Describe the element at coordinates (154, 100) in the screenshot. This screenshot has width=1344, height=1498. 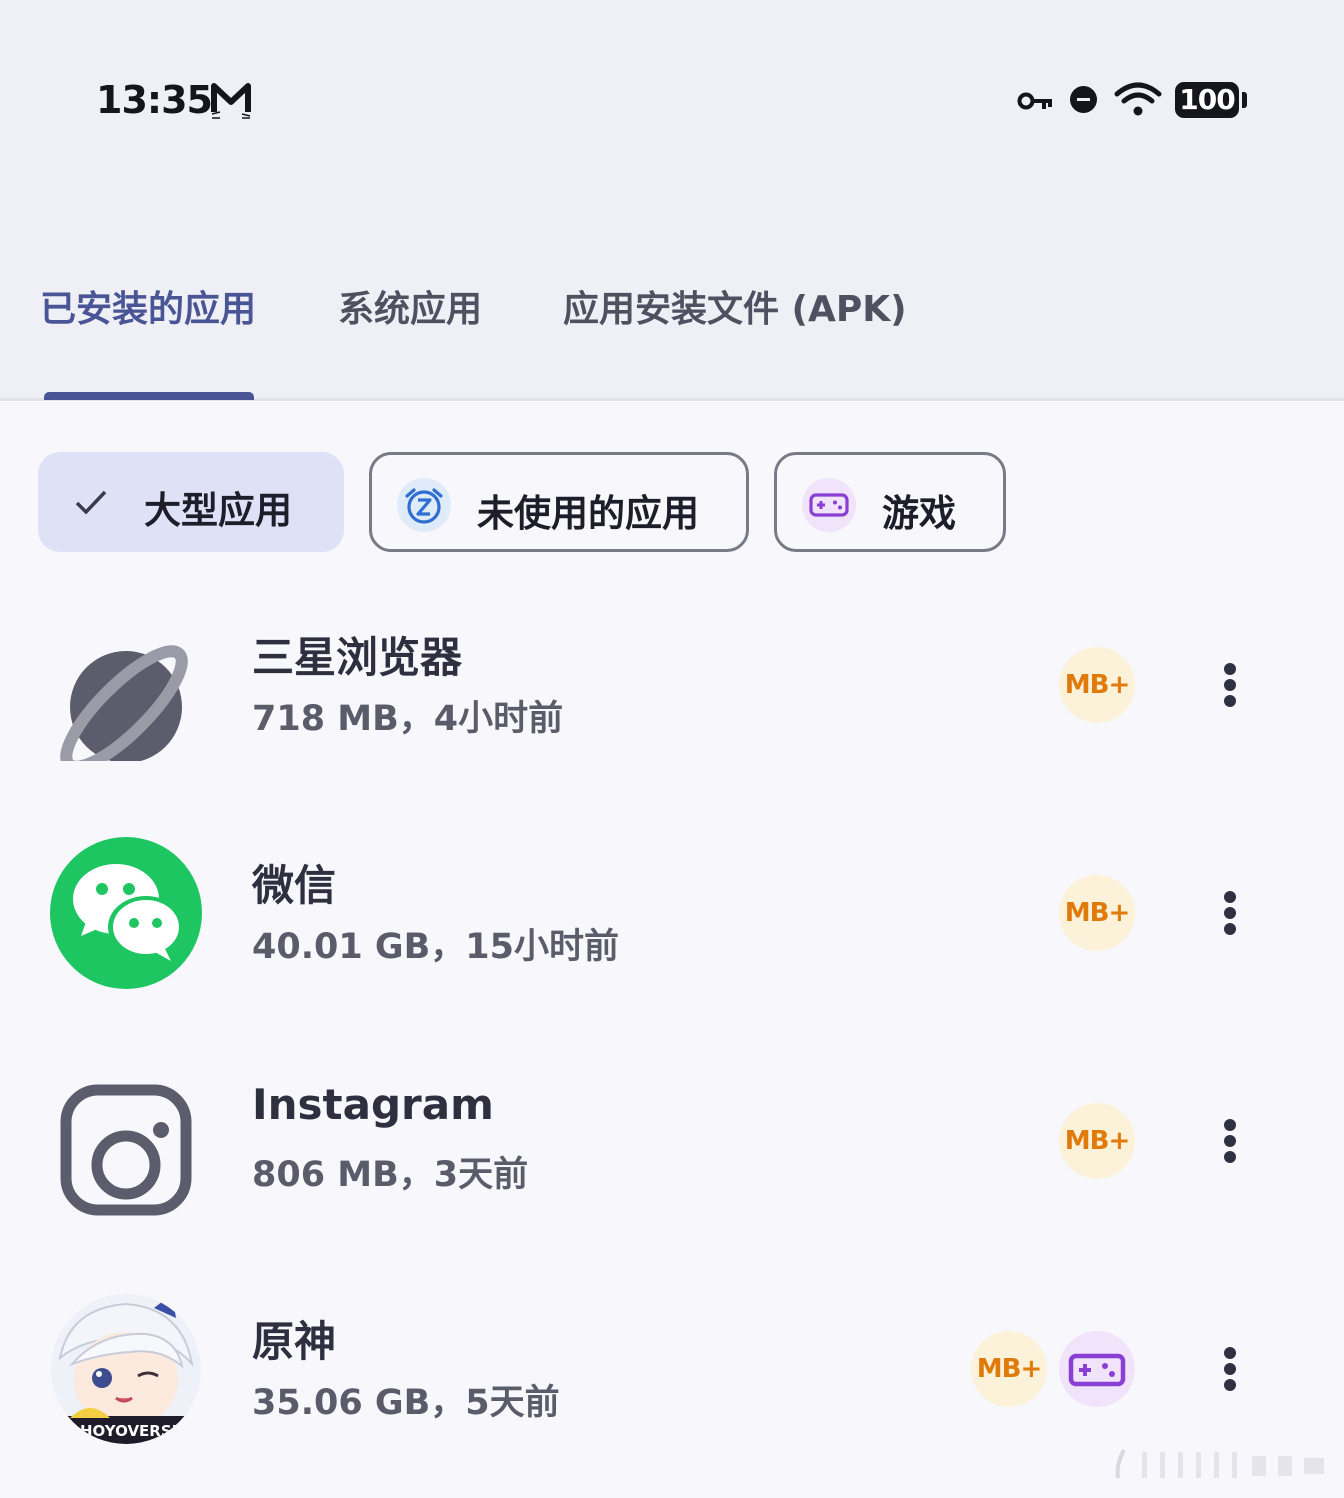
I see `status-time: 13:35` at that location.